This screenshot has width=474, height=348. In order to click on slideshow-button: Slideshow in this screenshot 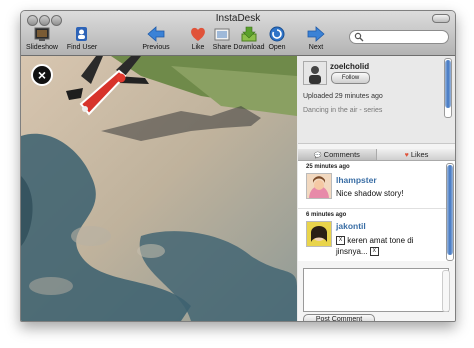, I will do `click(42, 38)`.